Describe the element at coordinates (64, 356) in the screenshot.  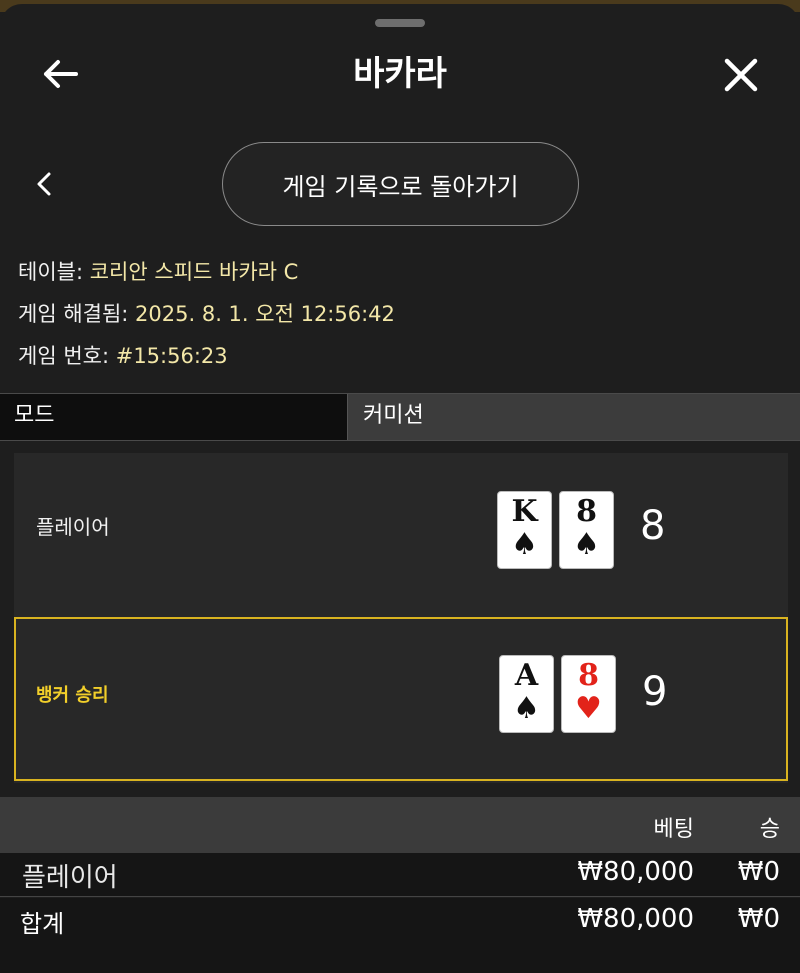
I see `game-number-label: 게임 번호:` at that location.